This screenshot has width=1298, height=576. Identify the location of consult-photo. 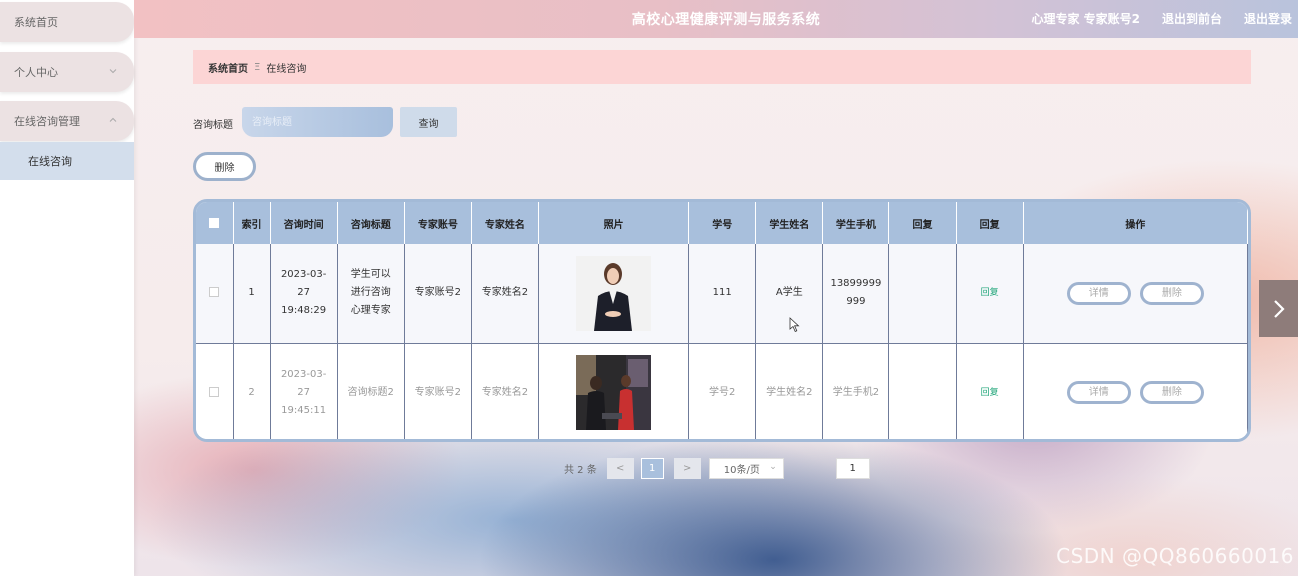
(614, 392).